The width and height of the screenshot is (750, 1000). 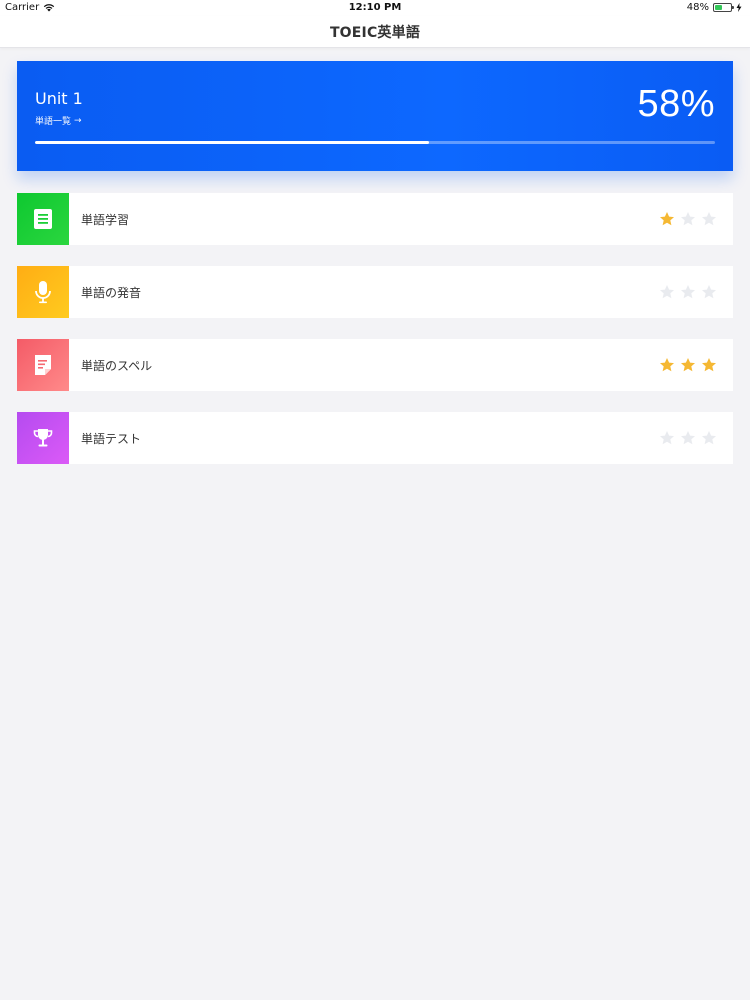 I want to click on menu-item-label: 単語テスト, so click(x=111, y=438).